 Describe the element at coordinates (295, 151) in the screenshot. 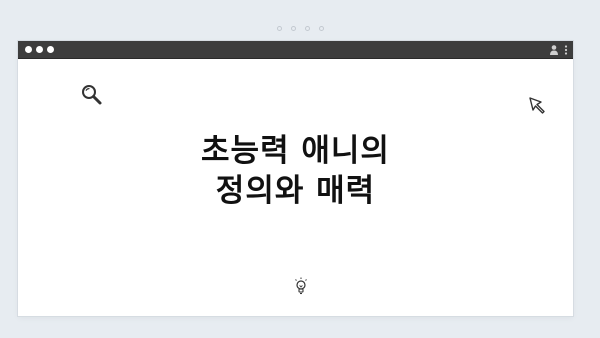

I see `slide-title-line-1: 초능력 애니의` at that location.